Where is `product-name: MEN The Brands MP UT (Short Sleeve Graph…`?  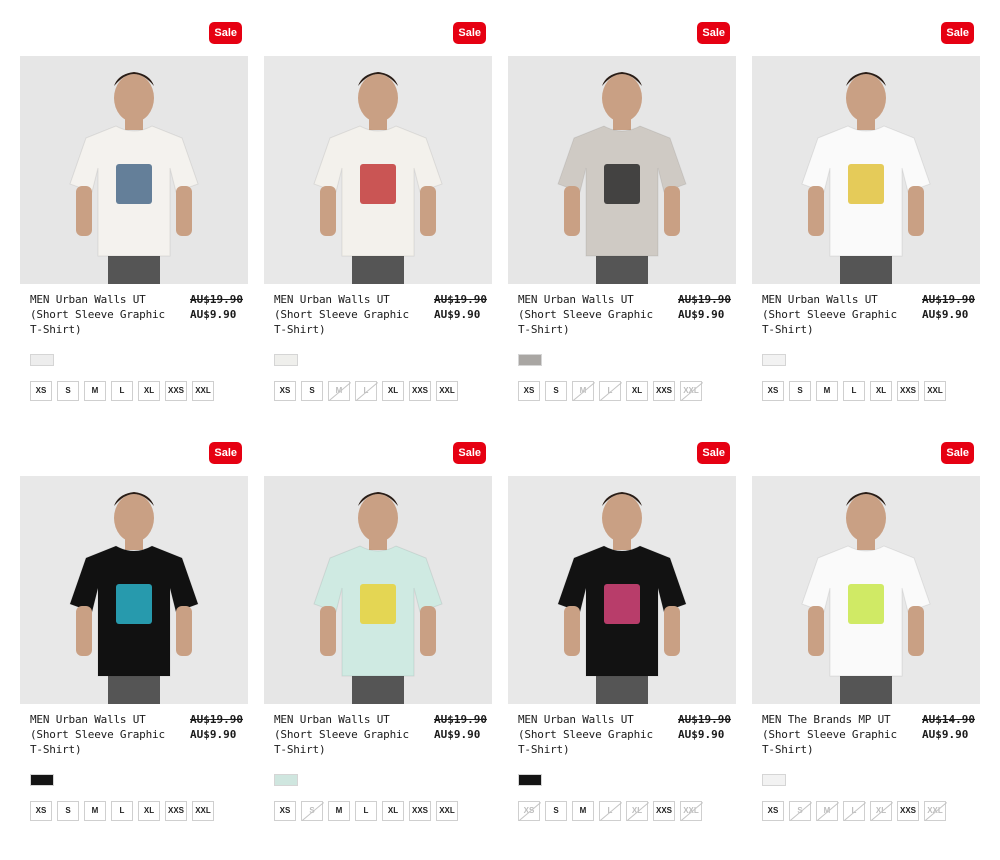
product-name: MEN The Brands MP UT (Short Sleeve Graph… is located at coordinates (837, 734).